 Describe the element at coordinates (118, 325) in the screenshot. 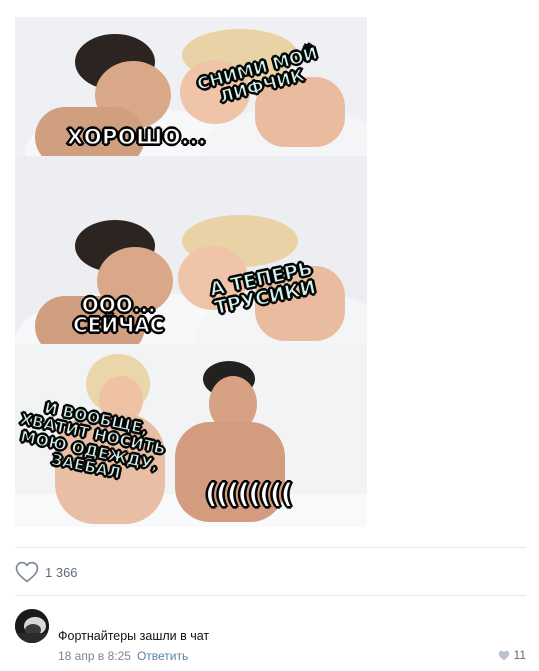

I see `panel-2-left-caption-line2: СЕЙЧАС` at that location.